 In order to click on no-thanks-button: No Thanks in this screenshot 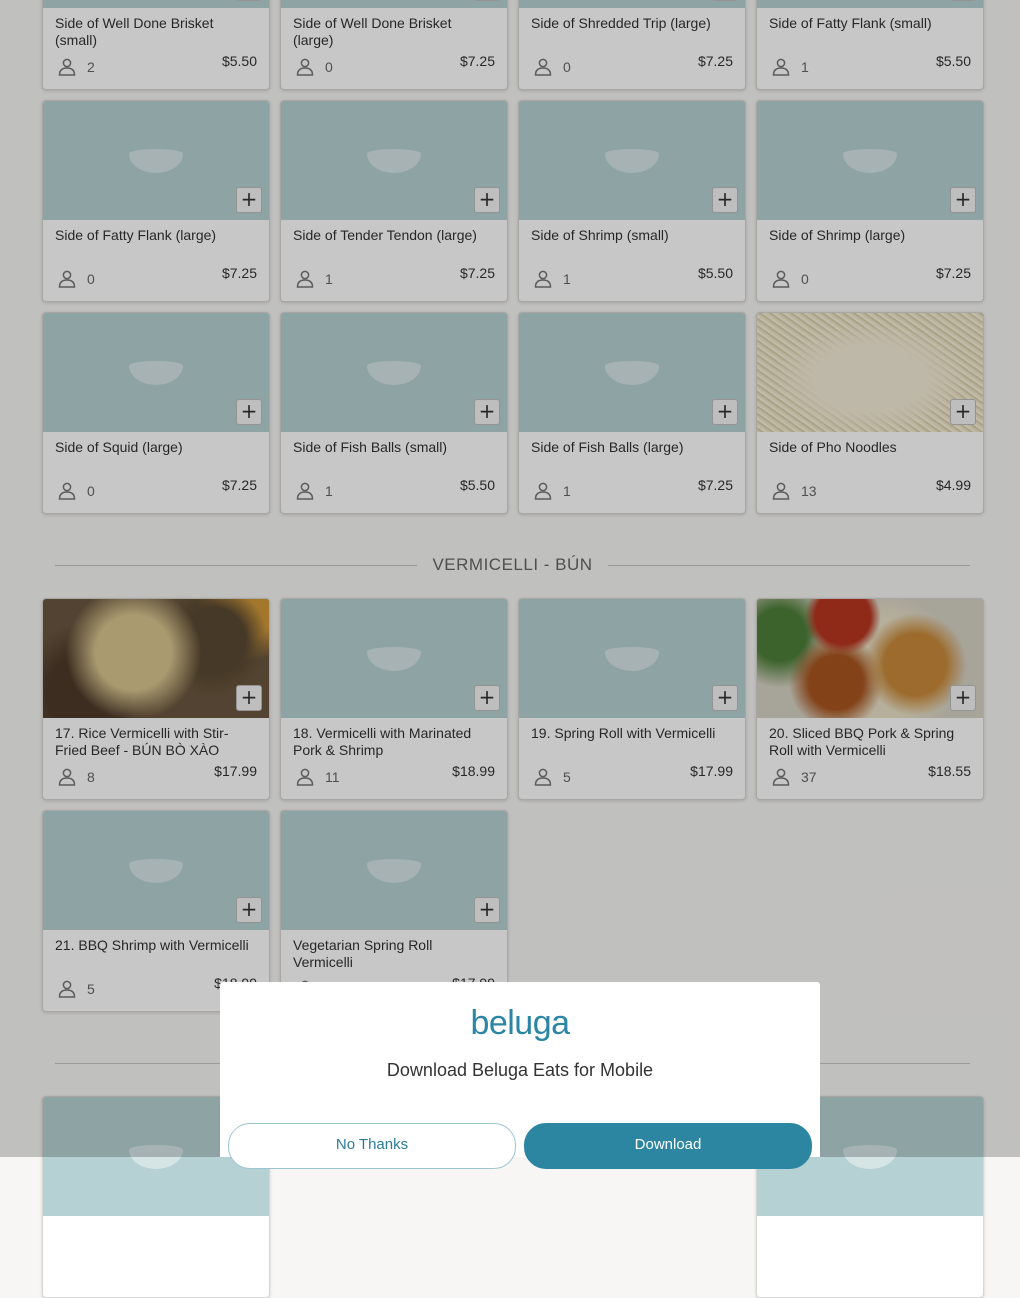, I will do `click(372, 1146)`.